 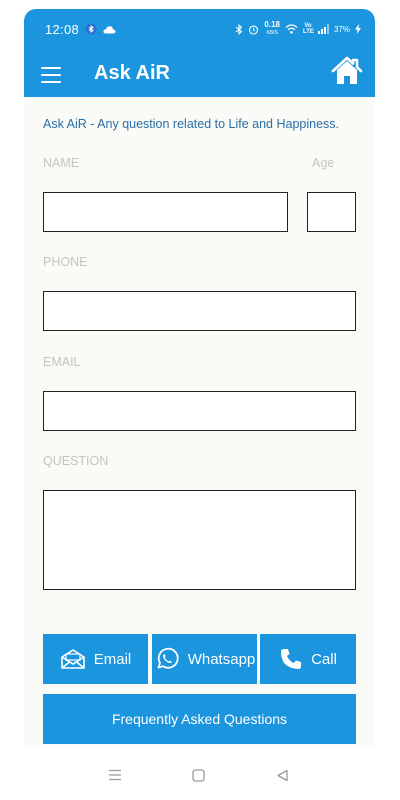 I want to click on network-speed-unit: KB/S, so click(x=272, y=33).